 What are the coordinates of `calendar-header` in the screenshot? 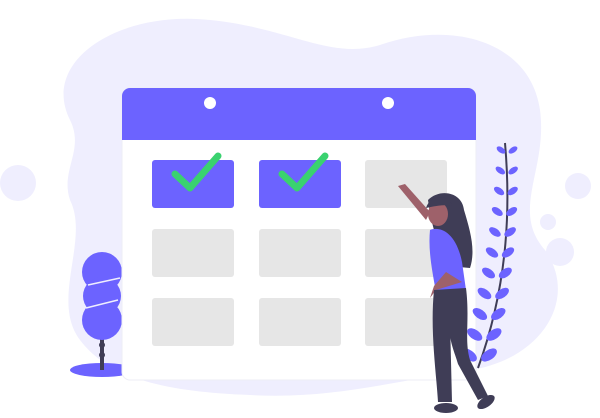 It's located at (299, 114).